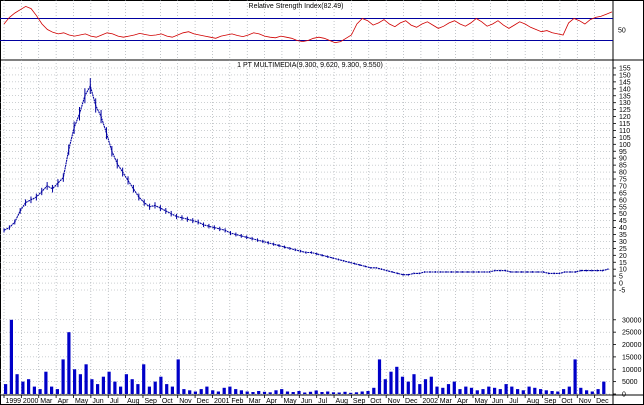 This screenshot has width=644, height=405. I want to click on x-tick-label: 1999, so click(14, 401).